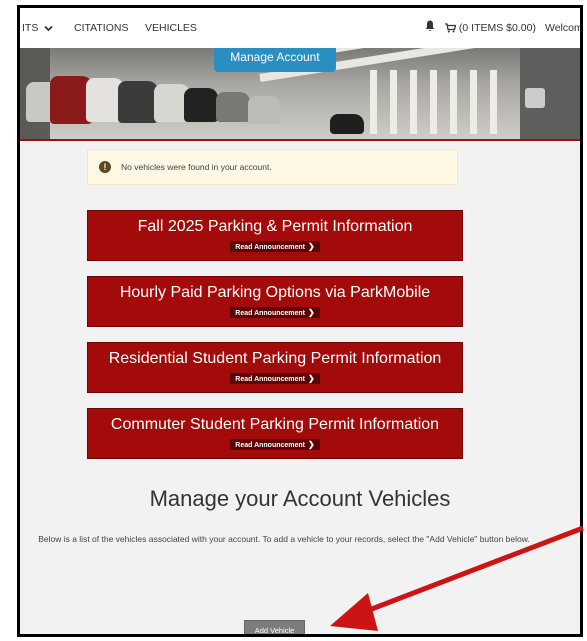 The width and height of the screenshot is (587, 641). I want to click on alert-message: No vehicles were found in your account., so click(196, 167).